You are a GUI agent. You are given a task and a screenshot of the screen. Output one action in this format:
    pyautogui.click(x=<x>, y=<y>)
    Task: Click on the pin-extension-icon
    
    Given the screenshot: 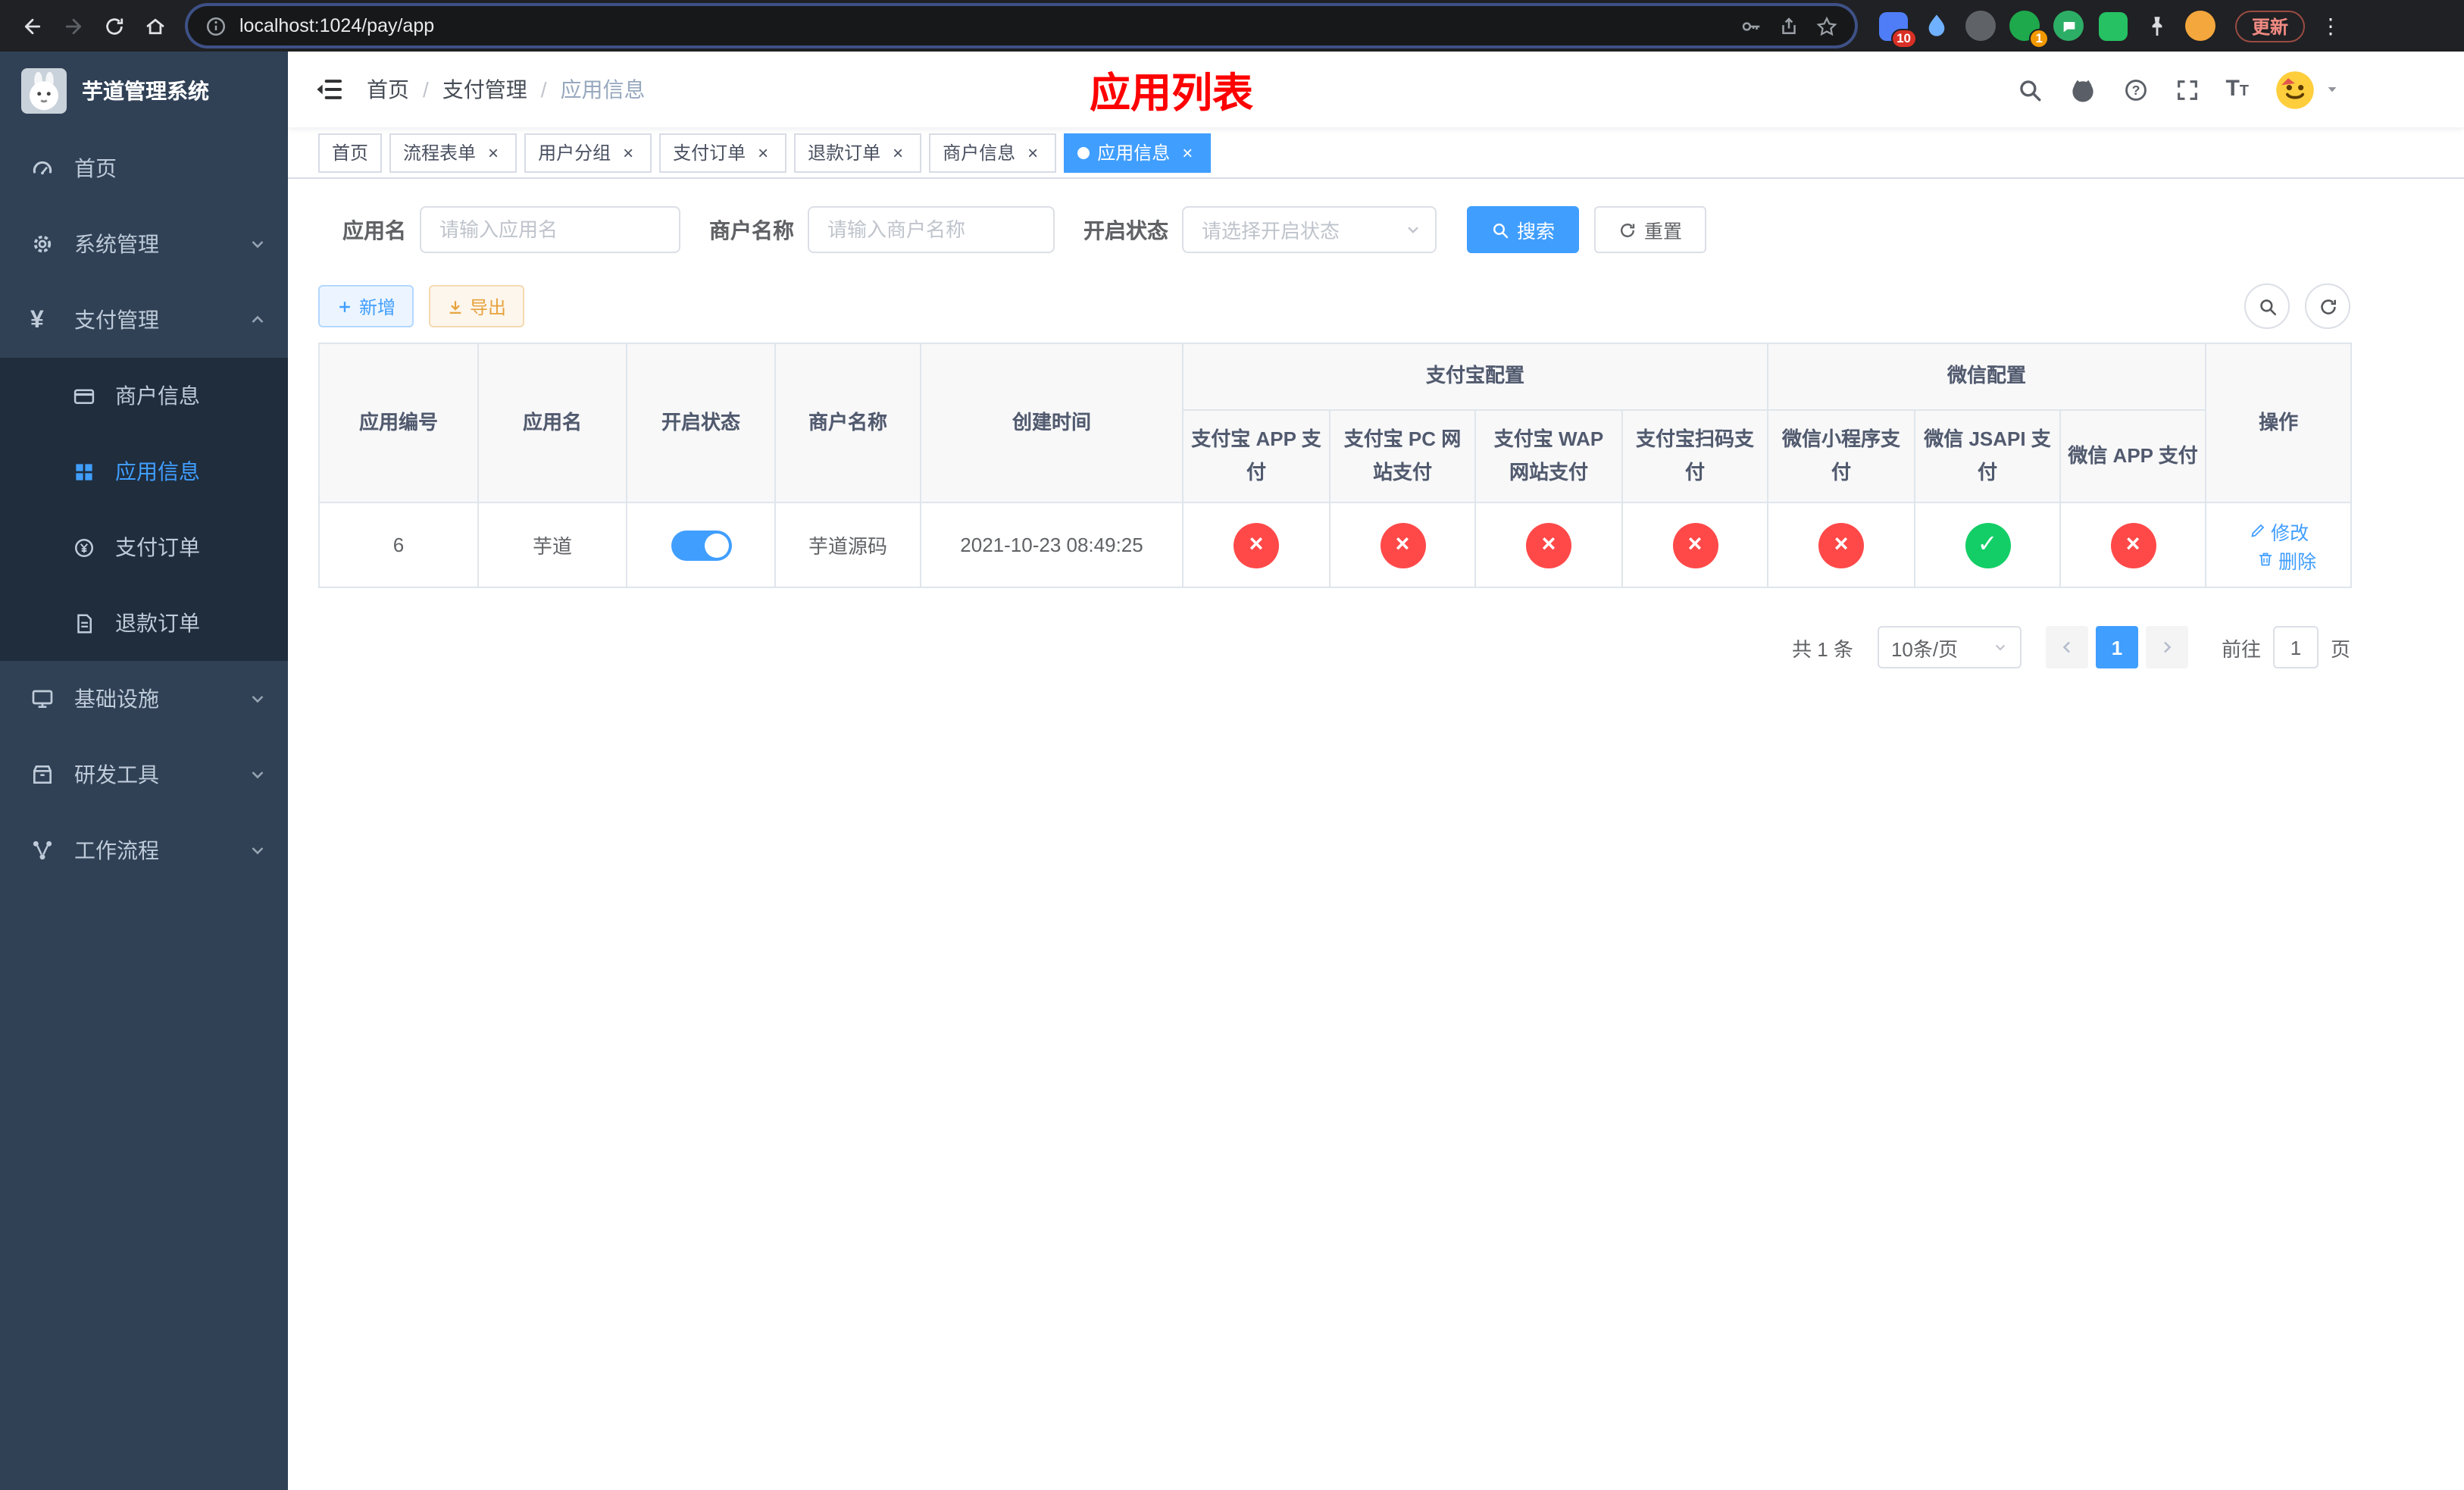 What is the action you would take?
    pyautogui.click(x=2156, y=26)
    